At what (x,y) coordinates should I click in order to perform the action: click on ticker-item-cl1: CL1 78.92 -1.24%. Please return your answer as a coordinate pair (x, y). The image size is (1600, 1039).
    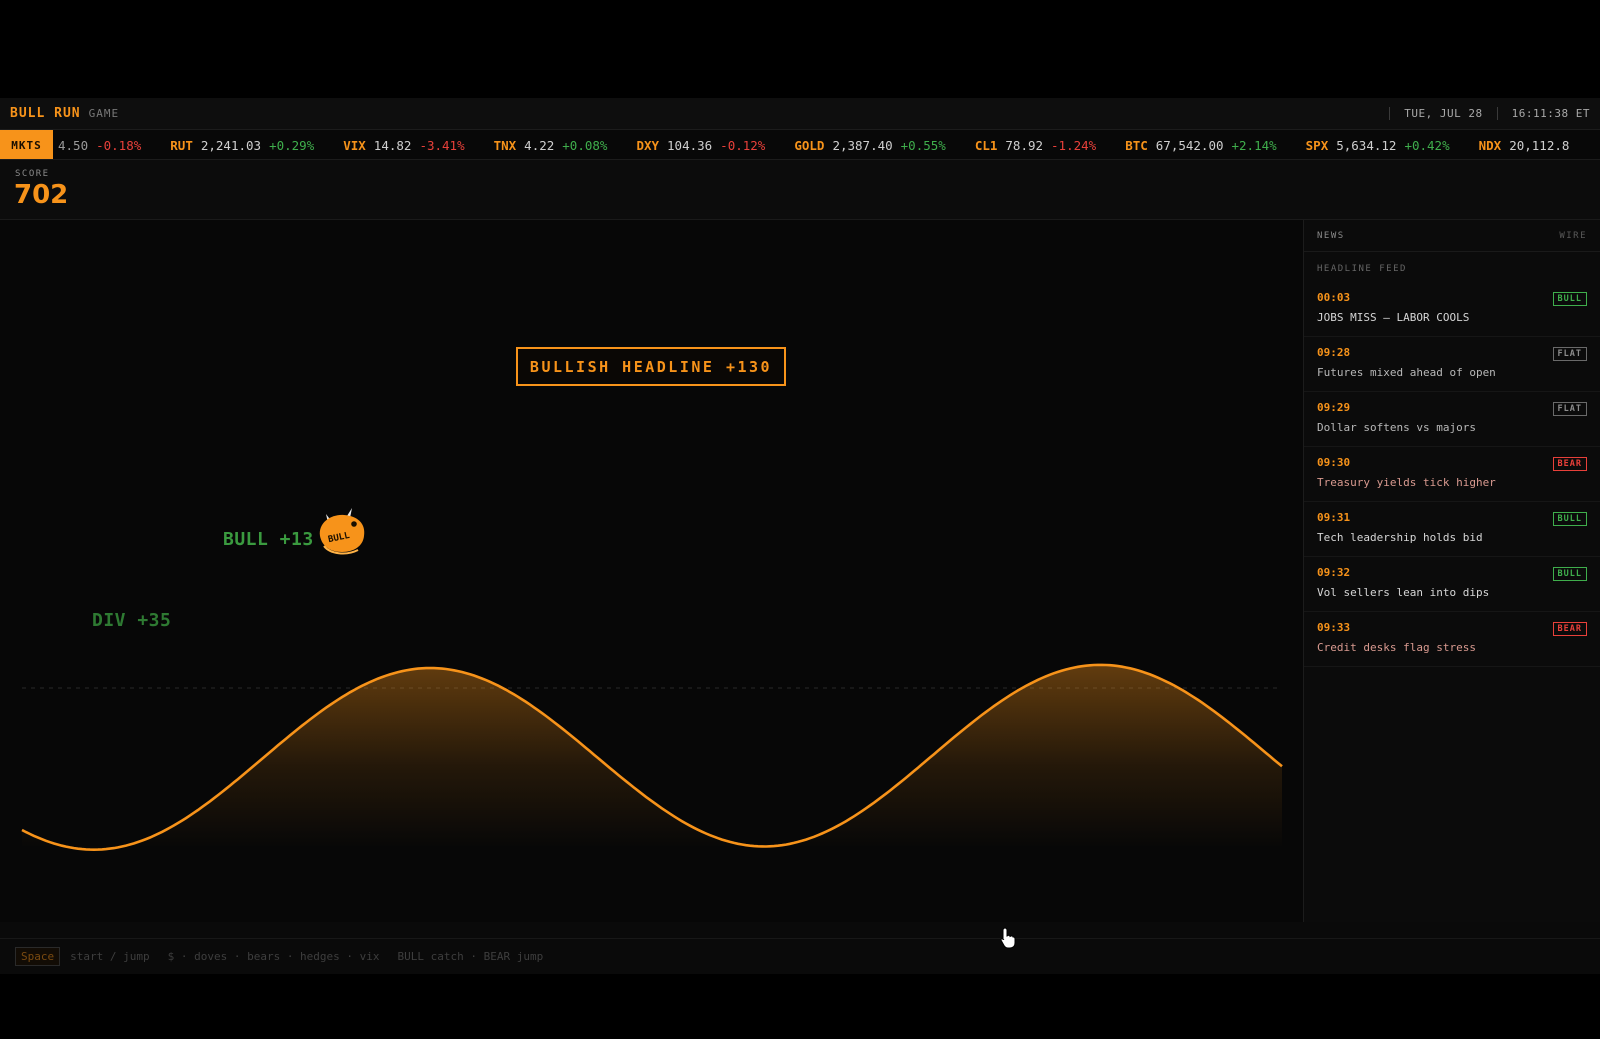
    Looking at the image, I should click on (1035, 145).